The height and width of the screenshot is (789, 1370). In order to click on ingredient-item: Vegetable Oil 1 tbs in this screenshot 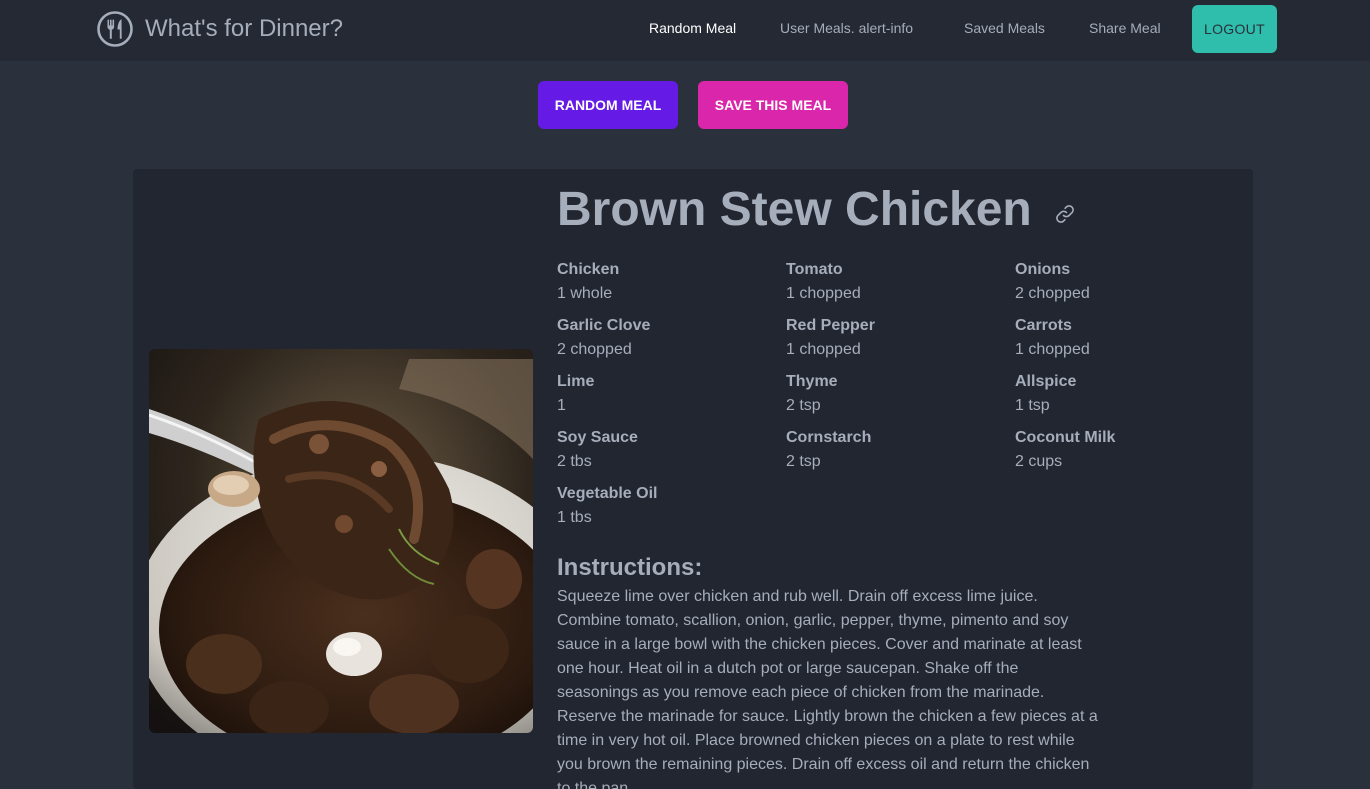, I will do `click(671, 510)`.